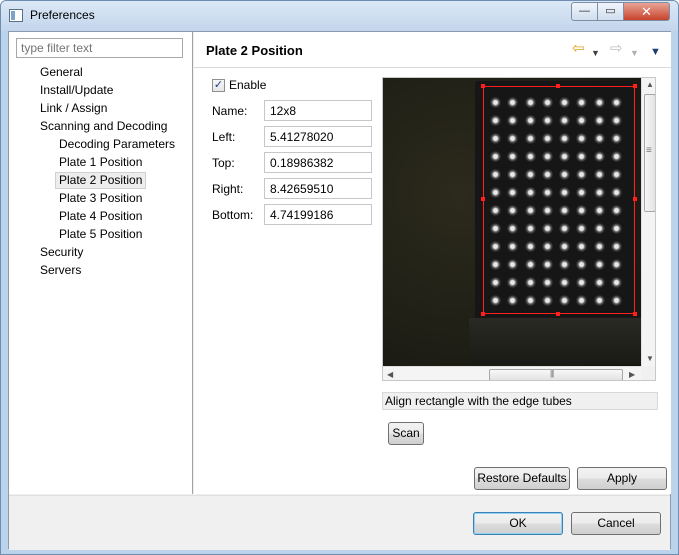 This screenshot has height=555, width=679. What do you see at coordinates (16, 15) in the screenshot?
I see `window-icon` at bounding box center [16, 15].